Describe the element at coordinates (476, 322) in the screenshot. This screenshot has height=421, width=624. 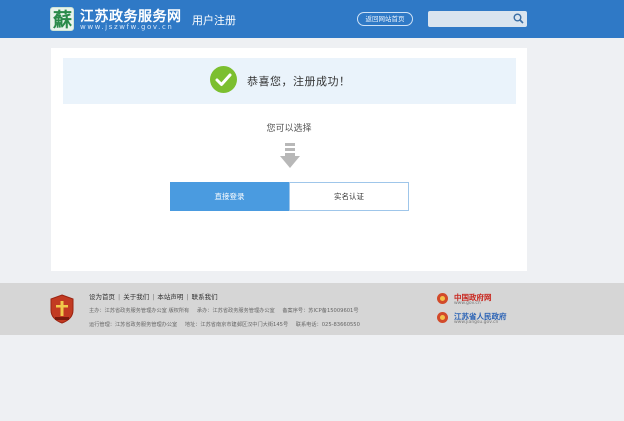
I see `partner-url: www.jiangsu.gov.cn` at that location.